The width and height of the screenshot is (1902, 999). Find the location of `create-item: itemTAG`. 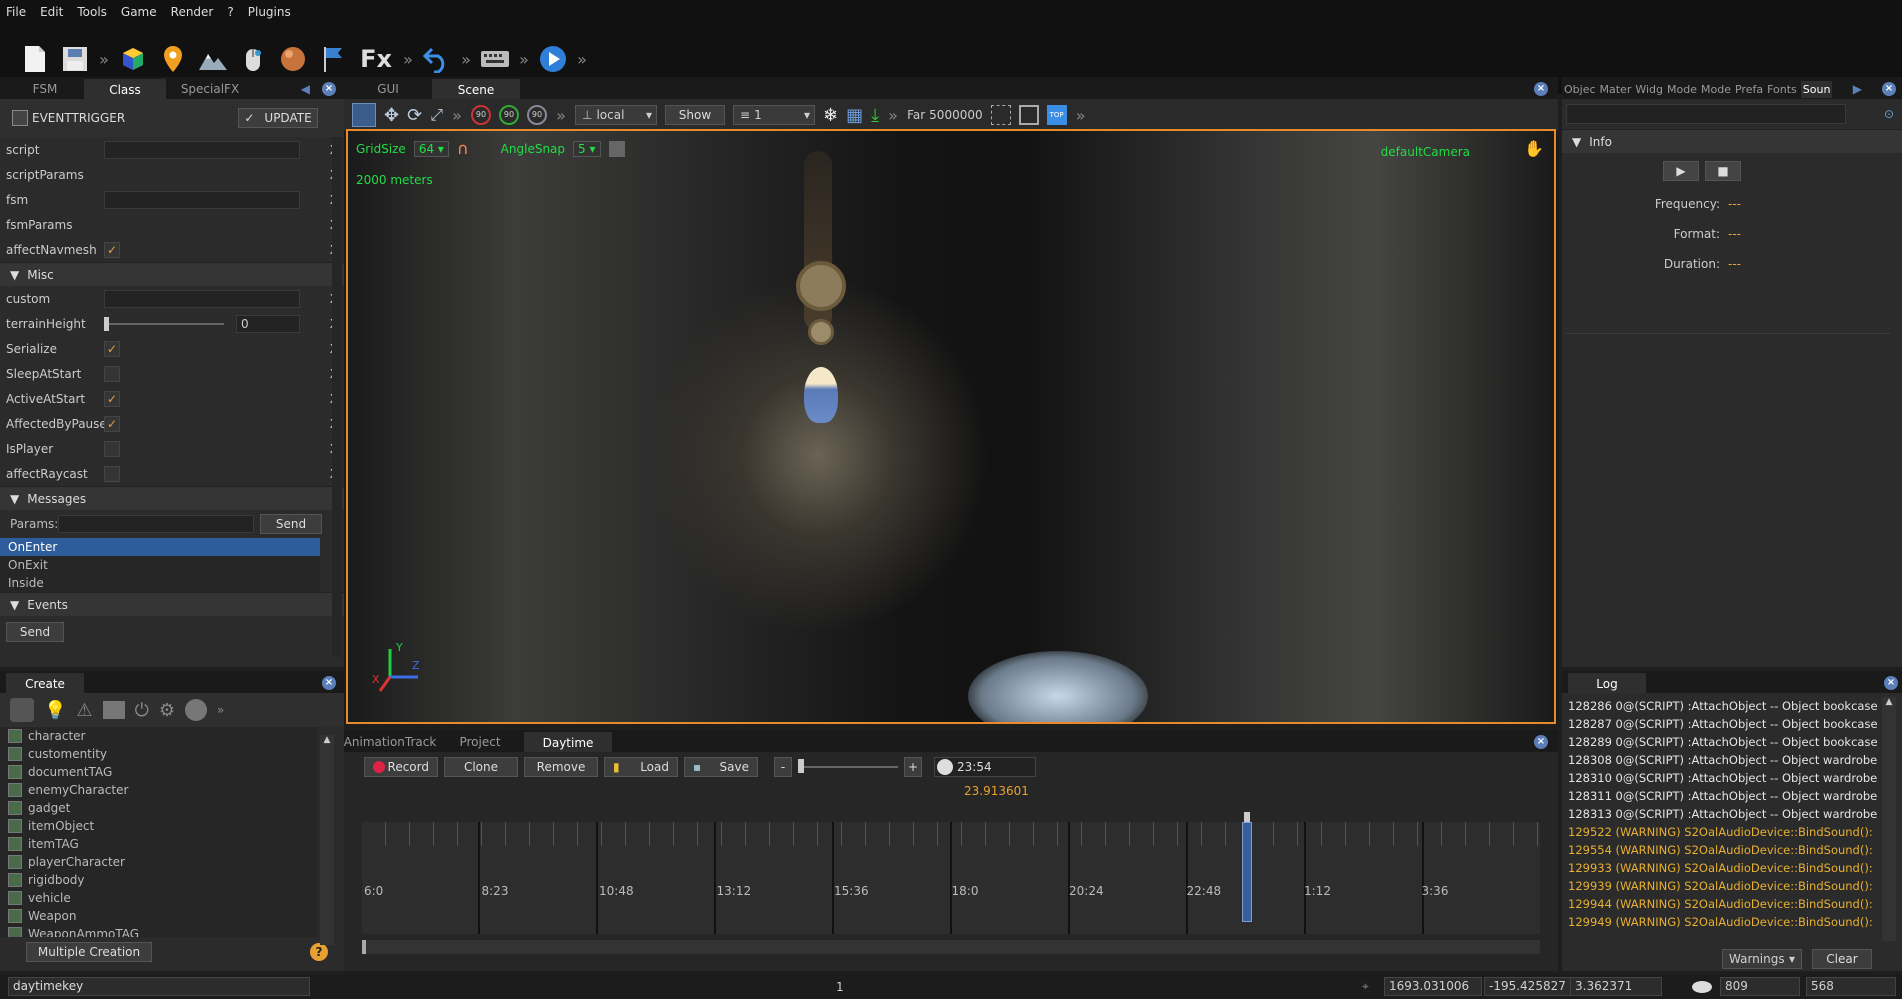

create-item: itemTAG is located at coordinates (159, 844).